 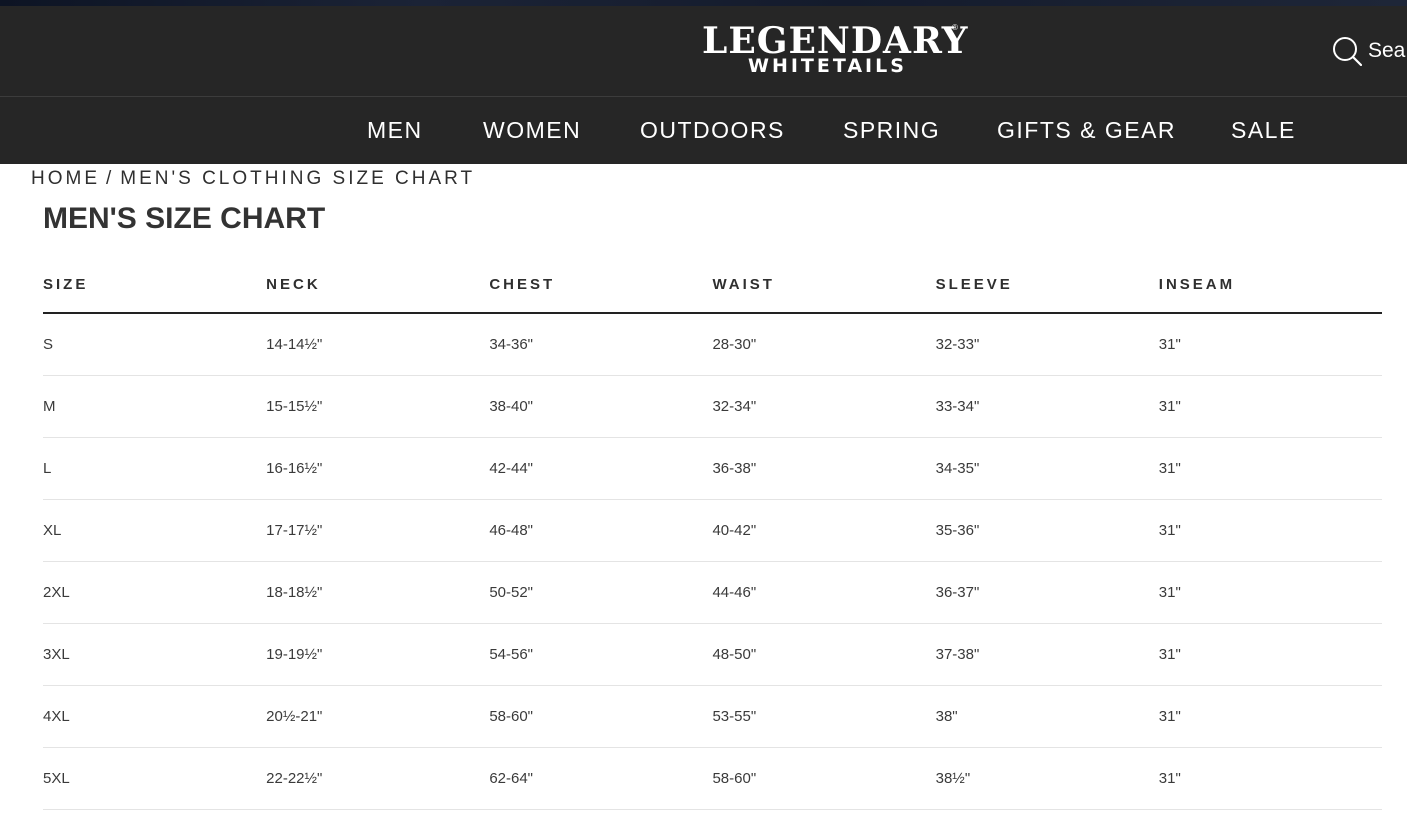 What do you see at coordinates (155, 592) in the screenshot?
I see `cell-size: 2XL` at bounding box center [155, 592].